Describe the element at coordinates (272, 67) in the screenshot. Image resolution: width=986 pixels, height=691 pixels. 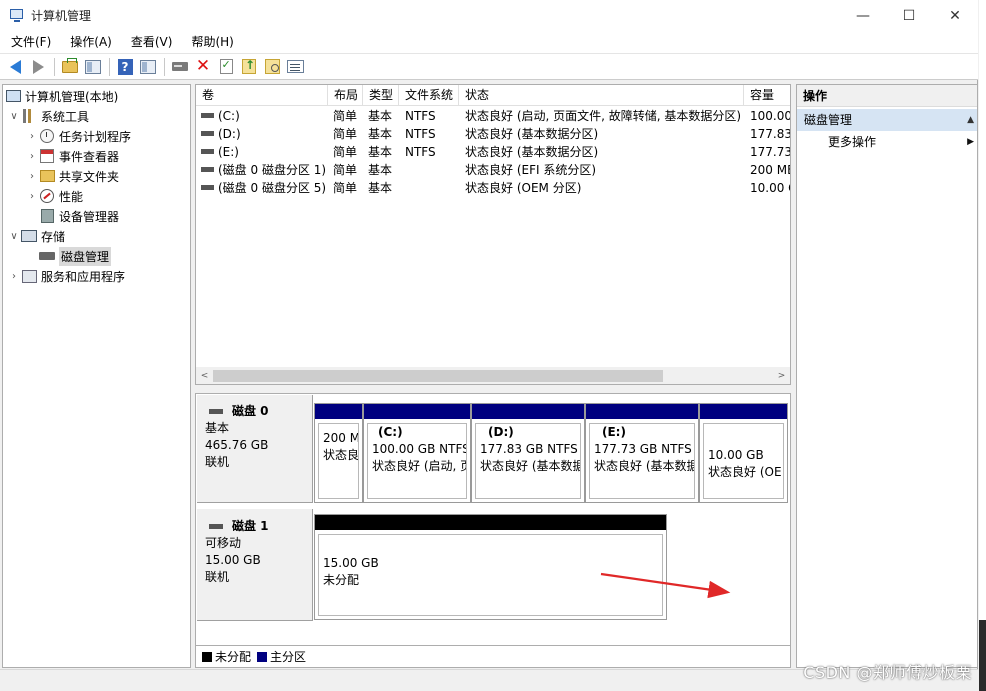
I see `search-folder-icon` at that location.